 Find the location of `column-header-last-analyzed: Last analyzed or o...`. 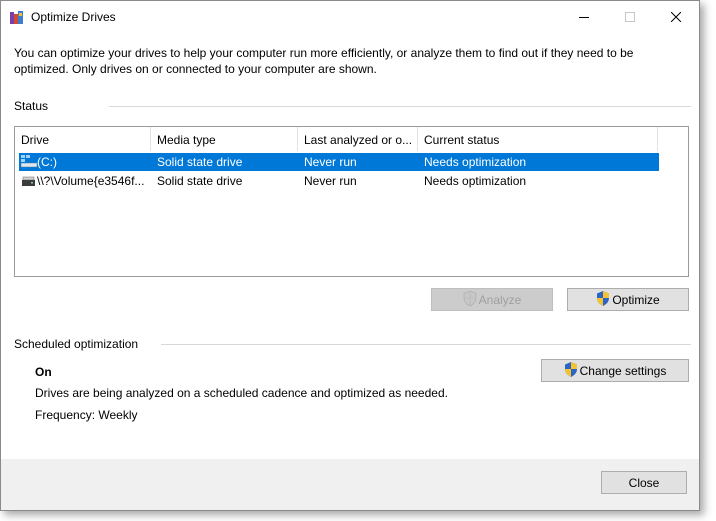

column-header-last-analyzed: Last analyzed or o... is located at coordinates (358, 139).